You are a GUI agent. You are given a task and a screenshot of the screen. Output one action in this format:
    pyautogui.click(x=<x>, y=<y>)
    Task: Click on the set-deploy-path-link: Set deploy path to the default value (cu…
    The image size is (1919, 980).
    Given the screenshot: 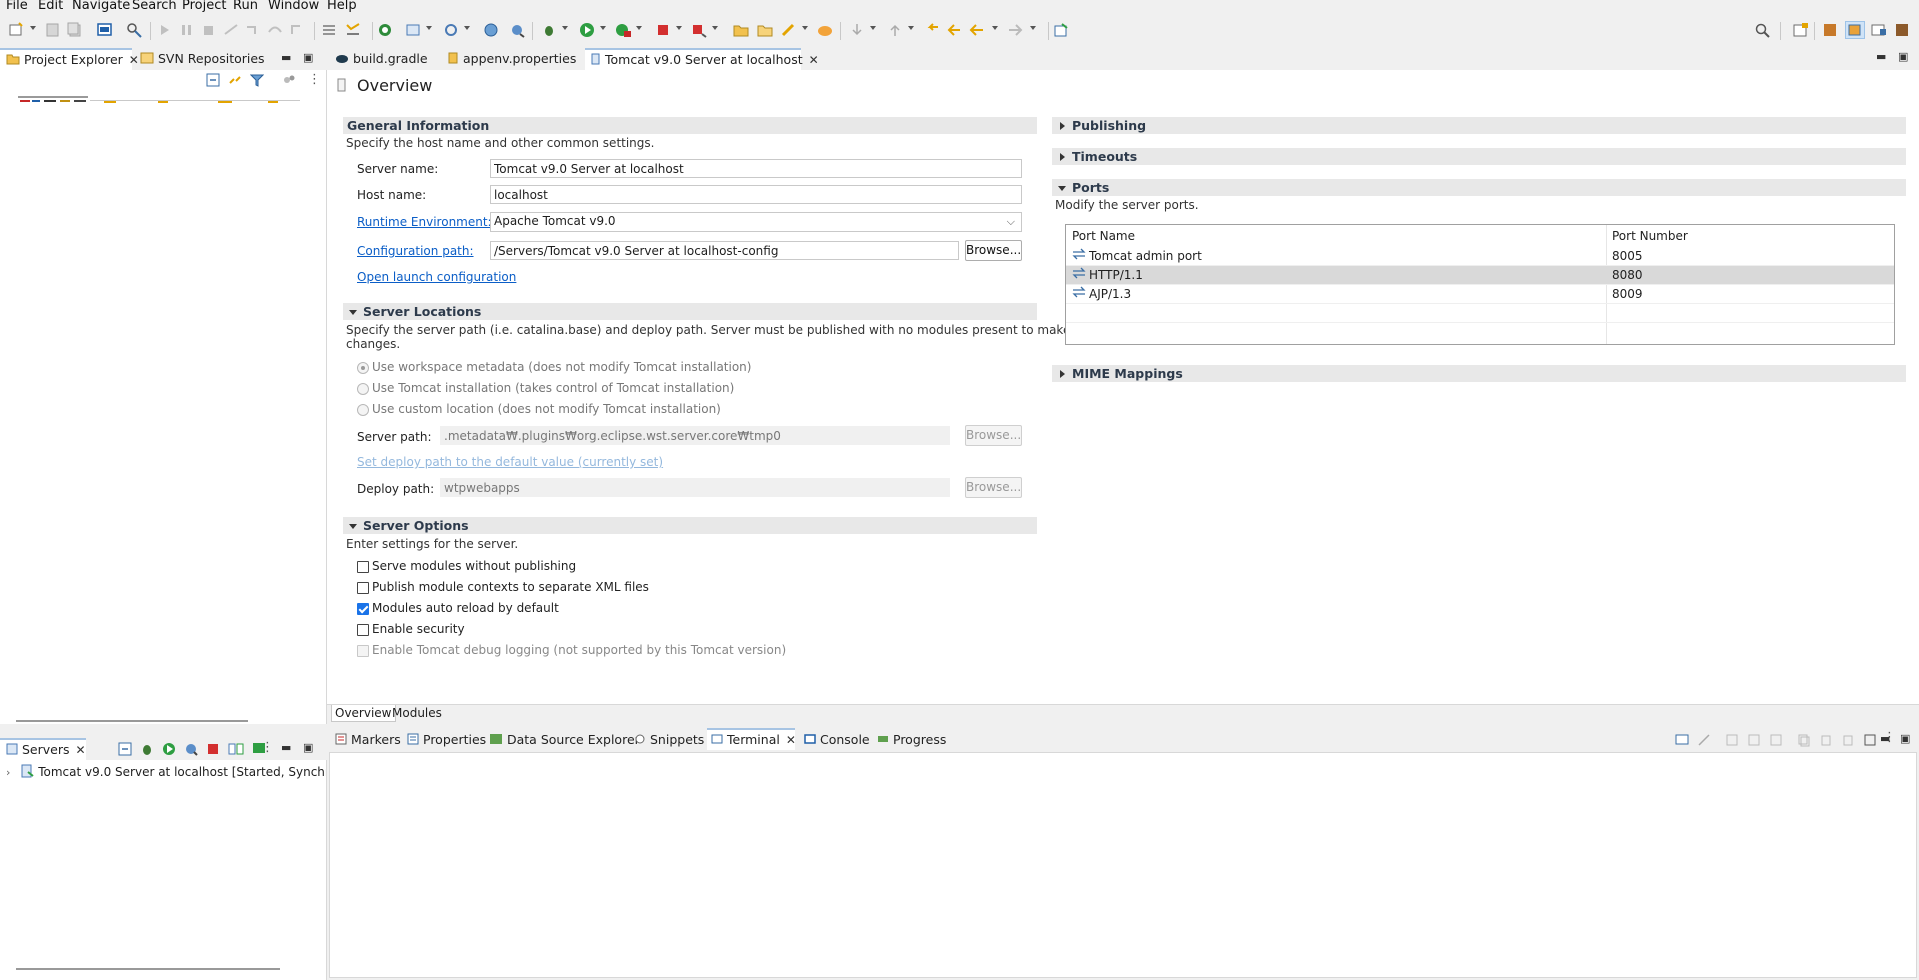 What is the action you would take?
    pyautogui.click(x=510, y=462)
    